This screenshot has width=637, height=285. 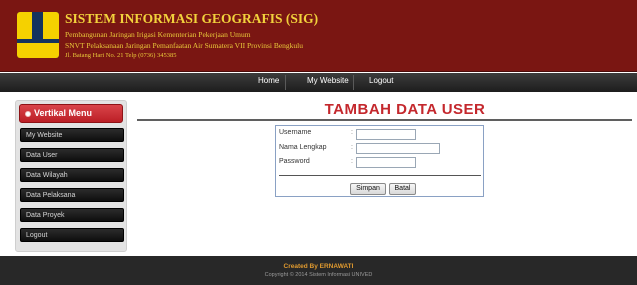 What do you see at coordinates (318, 275) in the screenshot?
I see `footer-copyright: Copyright © 2014 Sistem Informasi UNIVED` at bounding box center [318, 275].